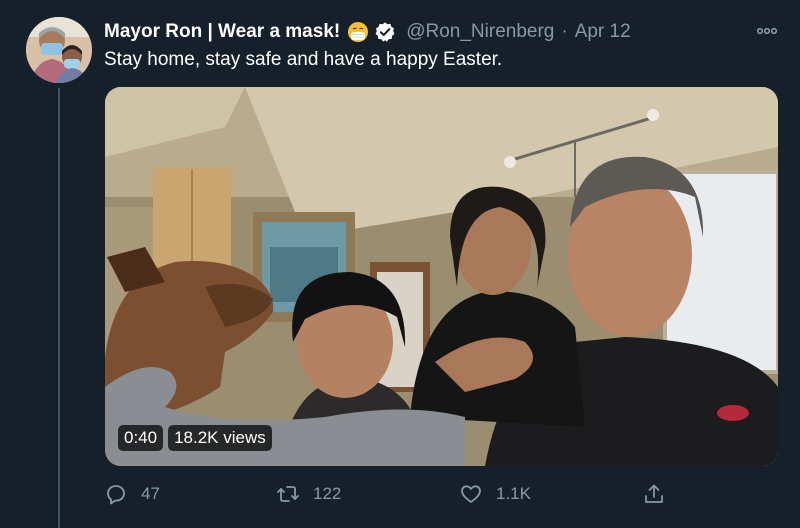 The width and height of the screenshot is (800, 528). What do you see at coordinates (150, 493) in the screenshot?
I see `reply-count: 47` at bounding box center [150, 493].